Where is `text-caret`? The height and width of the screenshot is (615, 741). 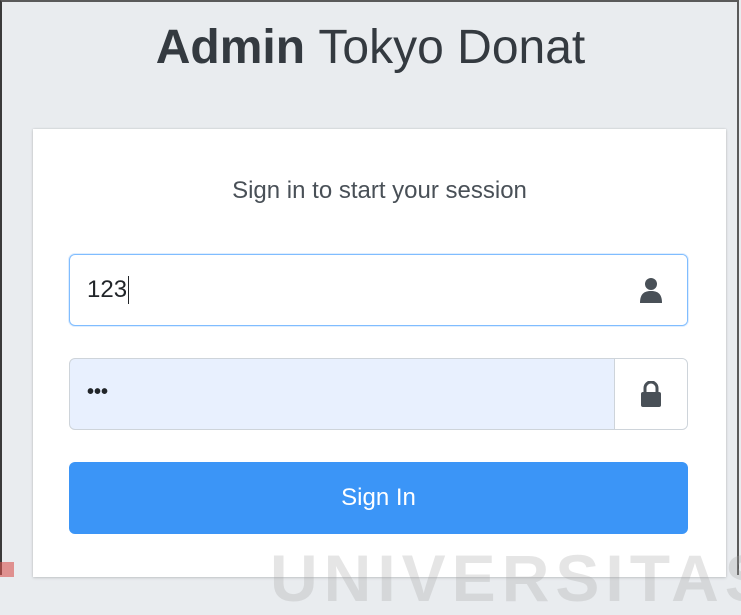
text-caret is located at coordinates (129, 290).